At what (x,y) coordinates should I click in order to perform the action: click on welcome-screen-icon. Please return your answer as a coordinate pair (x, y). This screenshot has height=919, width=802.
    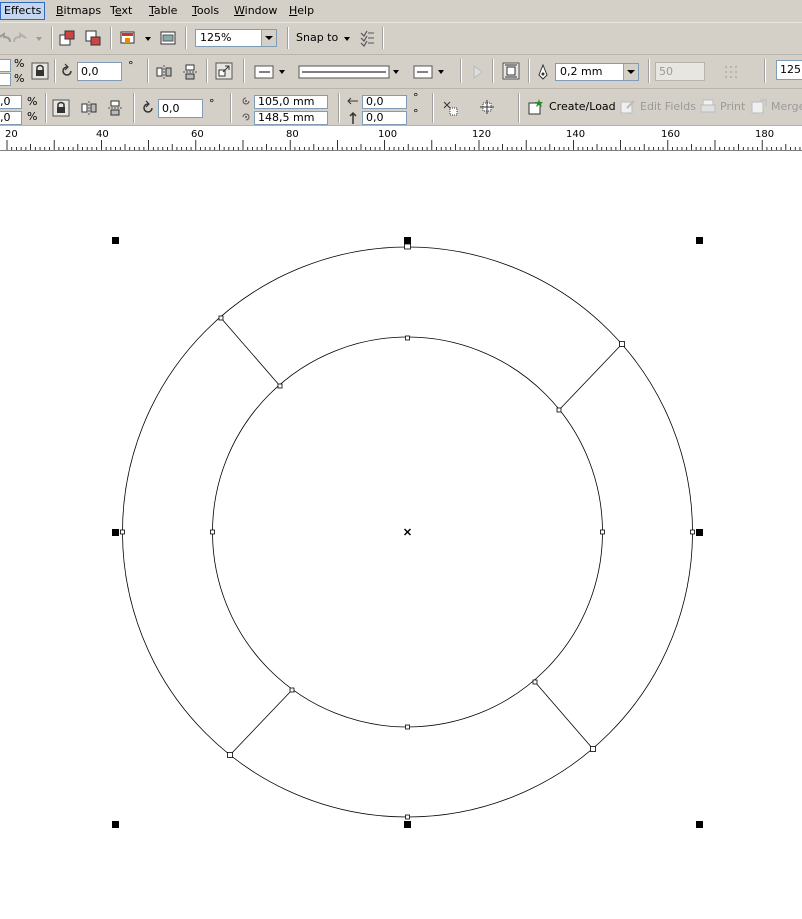
    Looking at the image, I should click on (168, 38).